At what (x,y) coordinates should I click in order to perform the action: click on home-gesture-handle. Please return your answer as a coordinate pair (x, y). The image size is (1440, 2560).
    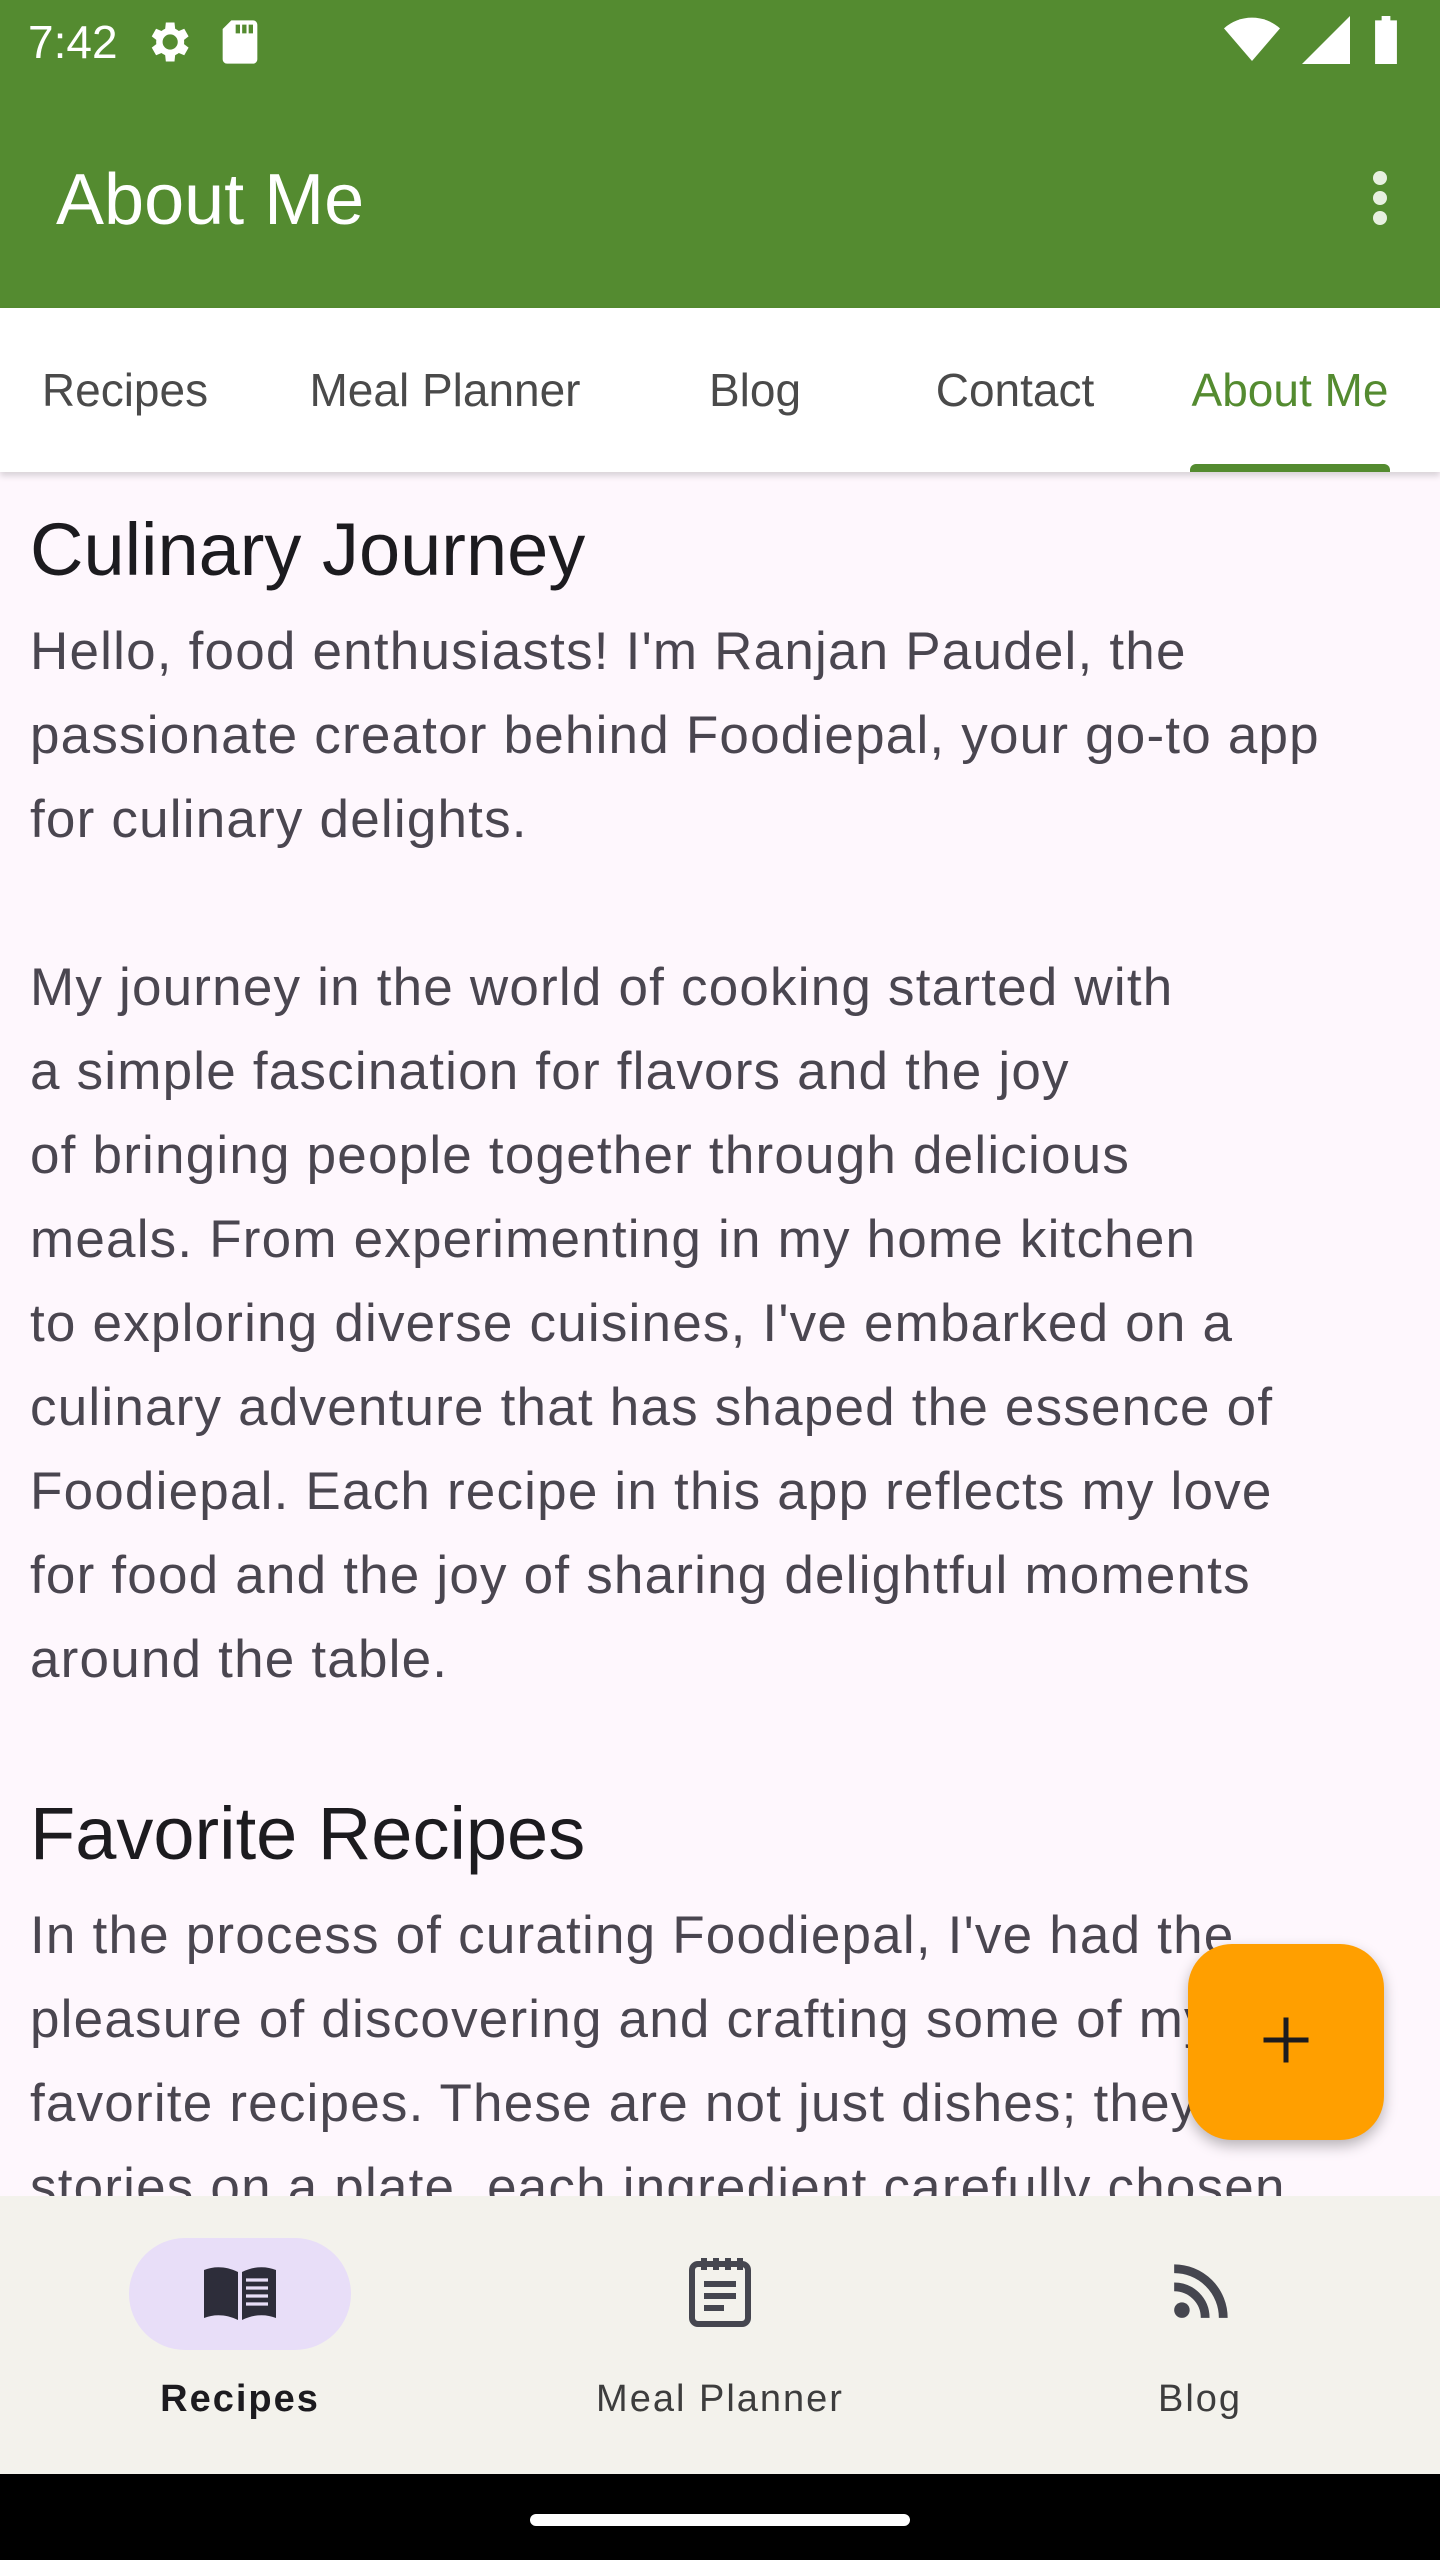
    Looking at the image, I should click on (720, 2520).